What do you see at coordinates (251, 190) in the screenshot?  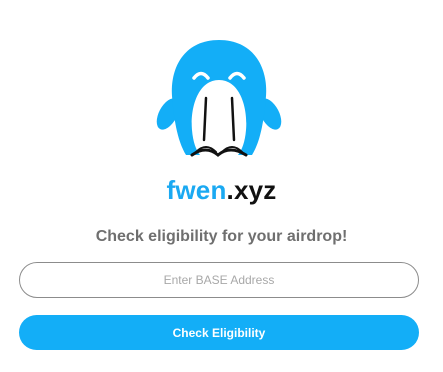 I see `brand-domain: .xyz` at bounding box center [251, 190].